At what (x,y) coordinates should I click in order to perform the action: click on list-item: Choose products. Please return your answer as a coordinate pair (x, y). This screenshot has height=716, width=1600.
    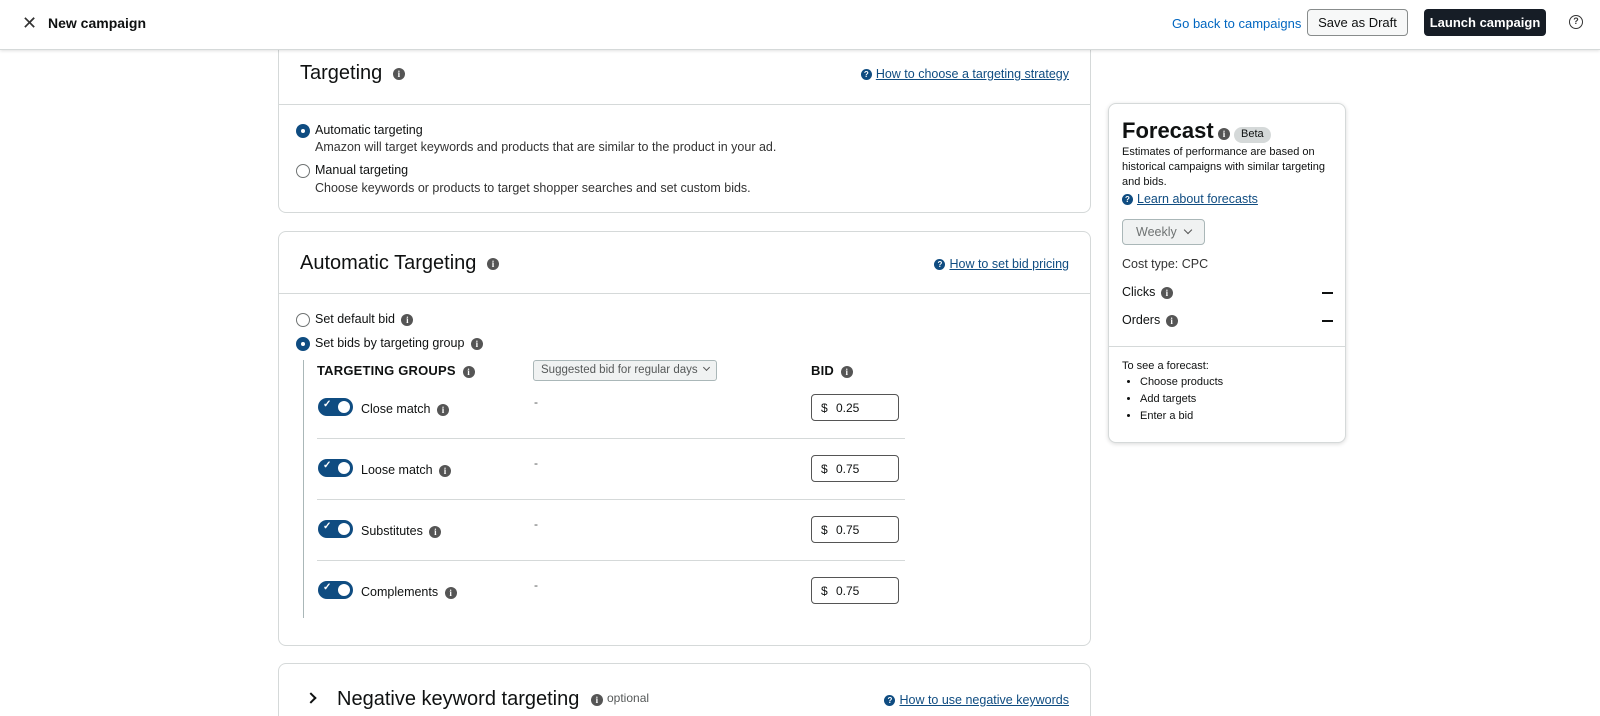
    Looking at the image, I should click on (1181, 382).